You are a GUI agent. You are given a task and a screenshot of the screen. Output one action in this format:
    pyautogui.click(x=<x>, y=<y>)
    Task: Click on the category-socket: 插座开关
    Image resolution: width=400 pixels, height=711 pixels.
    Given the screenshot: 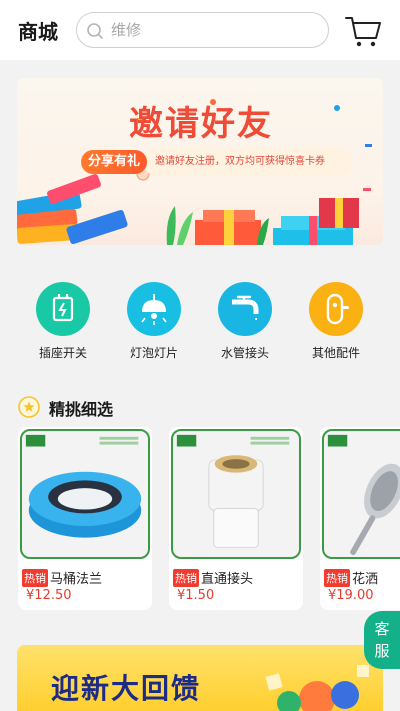 What is the action you would take?
    pyautogui.click(x=63, y=322)
    